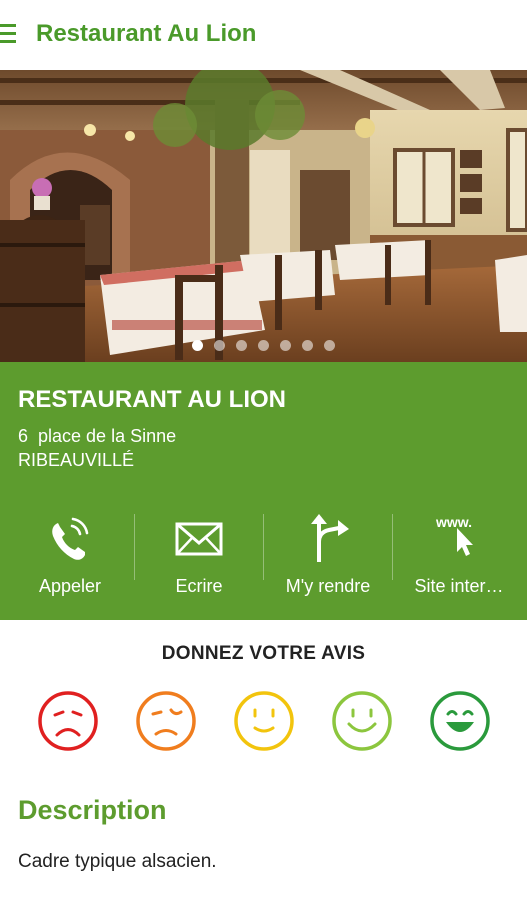 This screenshot has width=527, height=900. Describe the element at coordinates (68, 721) in the screenshot. I see `very-unhappy-face-icon` at that location.